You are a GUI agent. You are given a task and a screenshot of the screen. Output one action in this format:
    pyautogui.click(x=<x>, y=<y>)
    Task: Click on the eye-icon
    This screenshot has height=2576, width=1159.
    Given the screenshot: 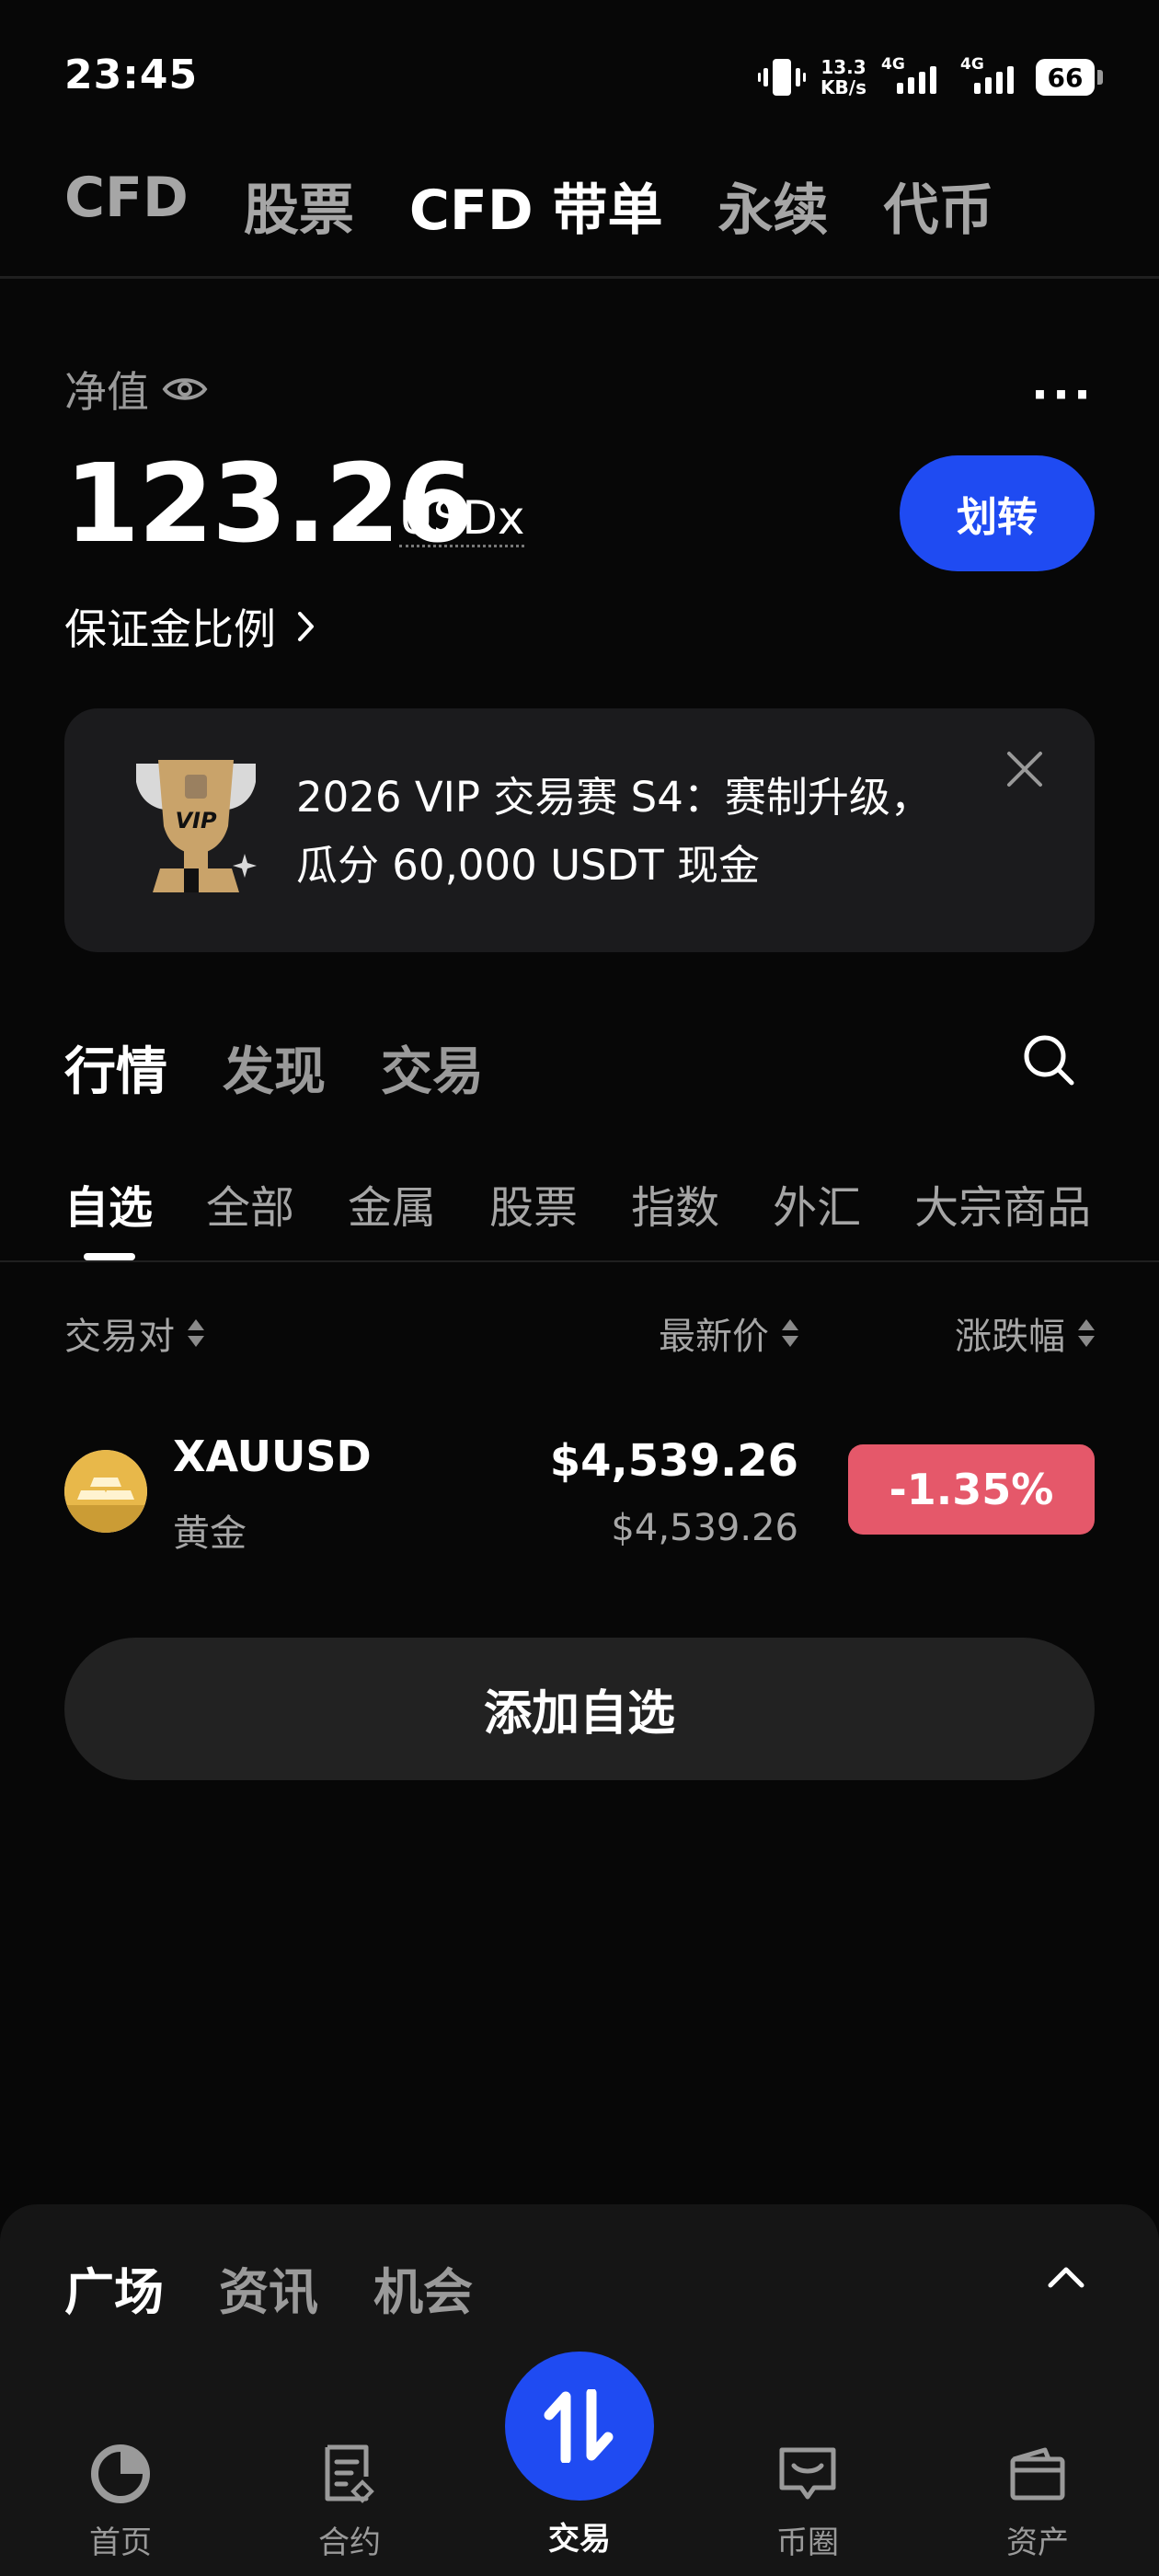 What is the action you would take?
    pyautogui.click(x=185, y=389)
    